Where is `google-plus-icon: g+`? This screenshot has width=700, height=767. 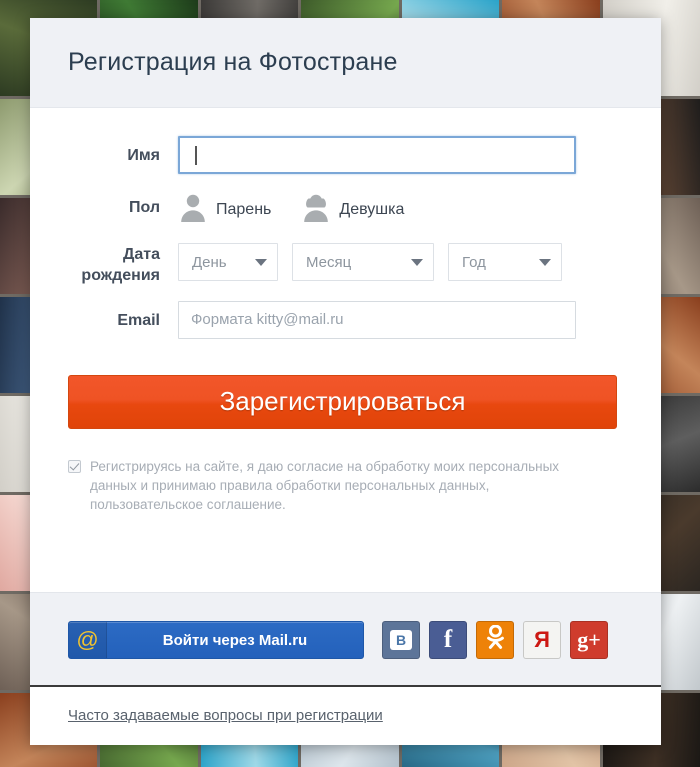 google-plus-icon: g+ is located at coordinates (589, 639).